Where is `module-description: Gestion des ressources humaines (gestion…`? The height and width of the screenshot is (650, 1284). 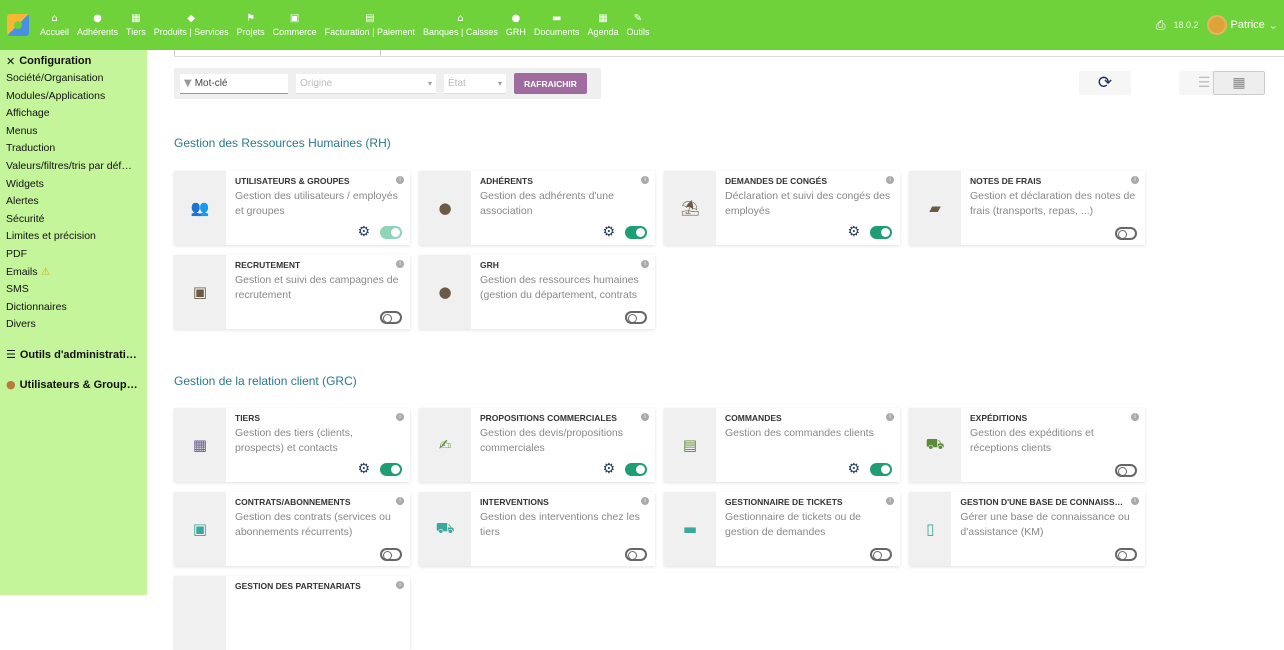 module-description: Gestion des ressources humaines (gestion… is located at coordinates (559, 287).